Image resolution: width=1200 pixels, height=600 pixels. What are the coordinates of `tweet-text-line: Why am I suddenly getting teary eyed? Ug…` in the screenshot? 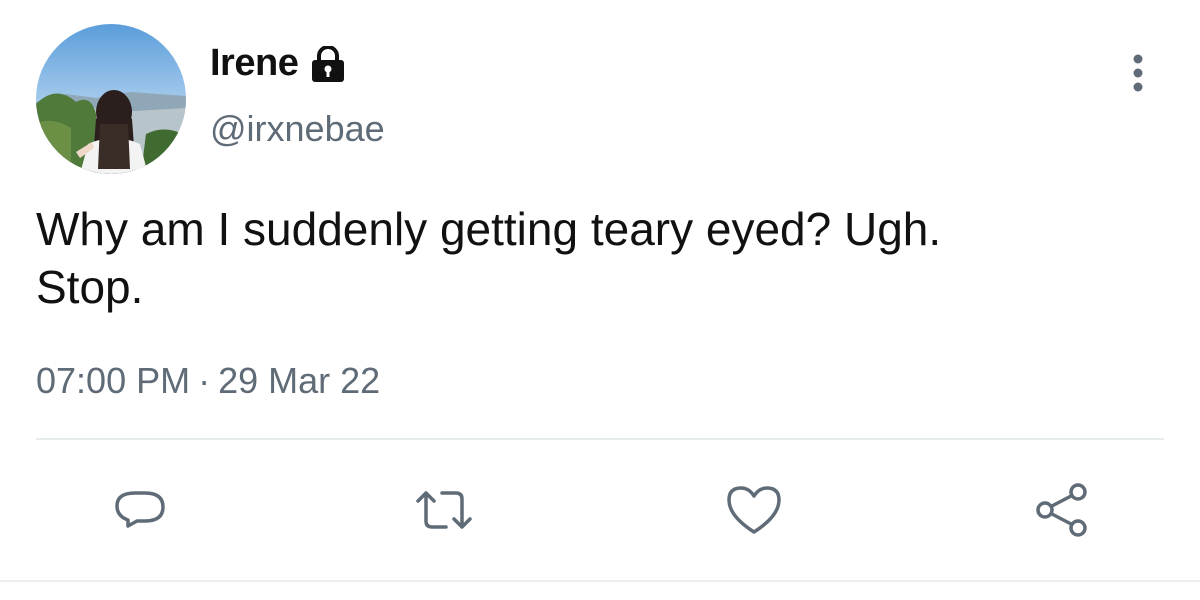 It's located at (489, 229).